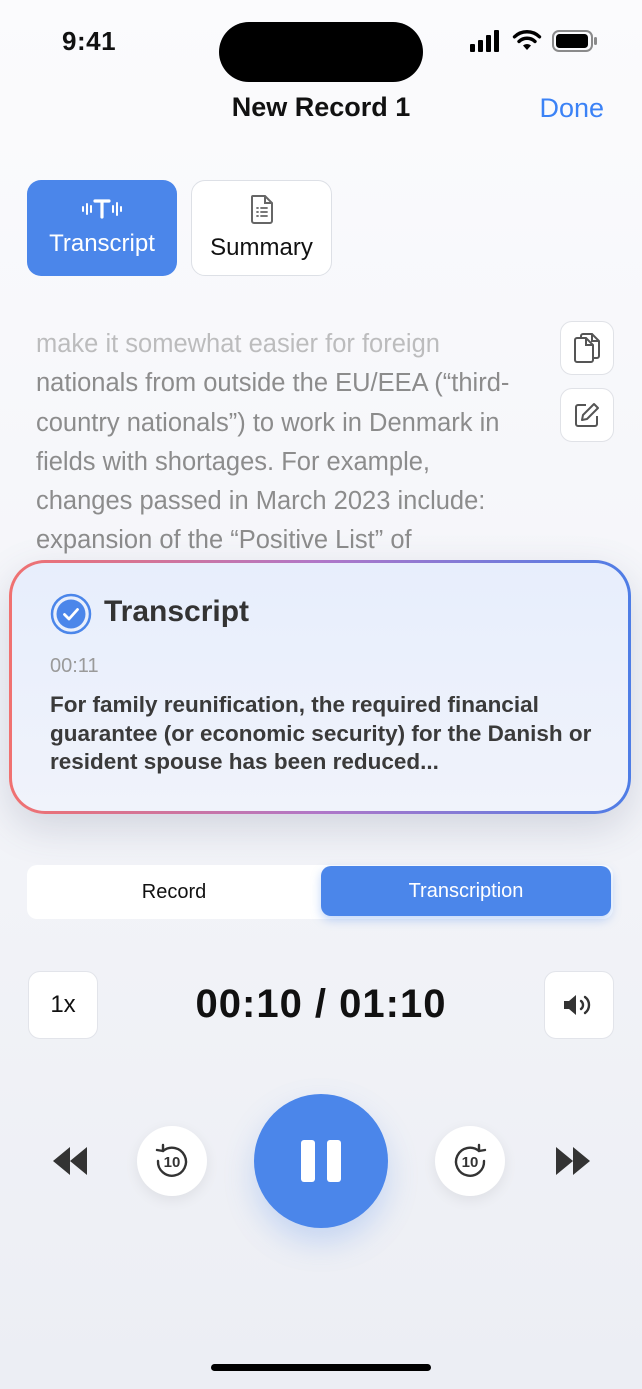  Describe the element at coordinates (261, 209) in the screenshot. I see `document-list-icon` at that location.